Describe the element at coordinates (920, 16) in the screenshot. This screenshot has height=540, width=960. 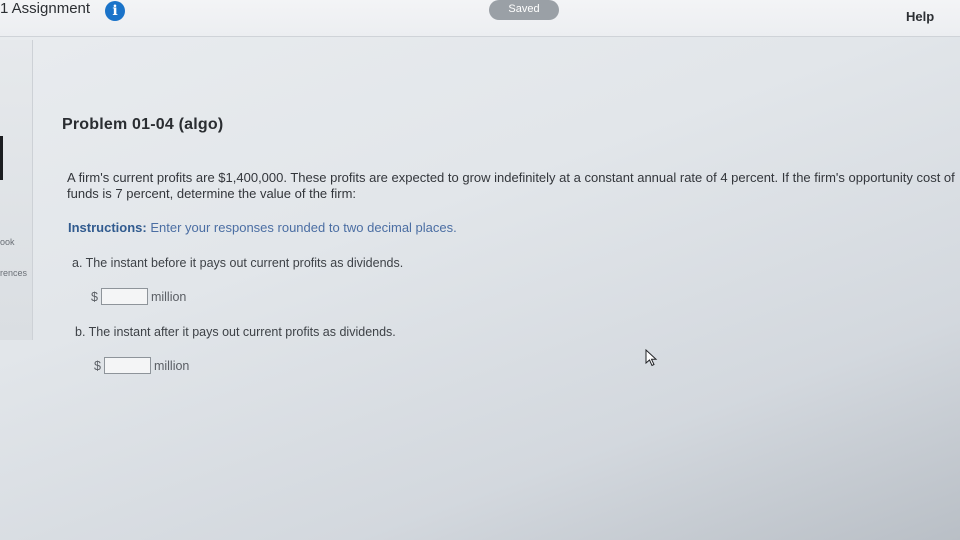
I see `help-link: Help` at that location.